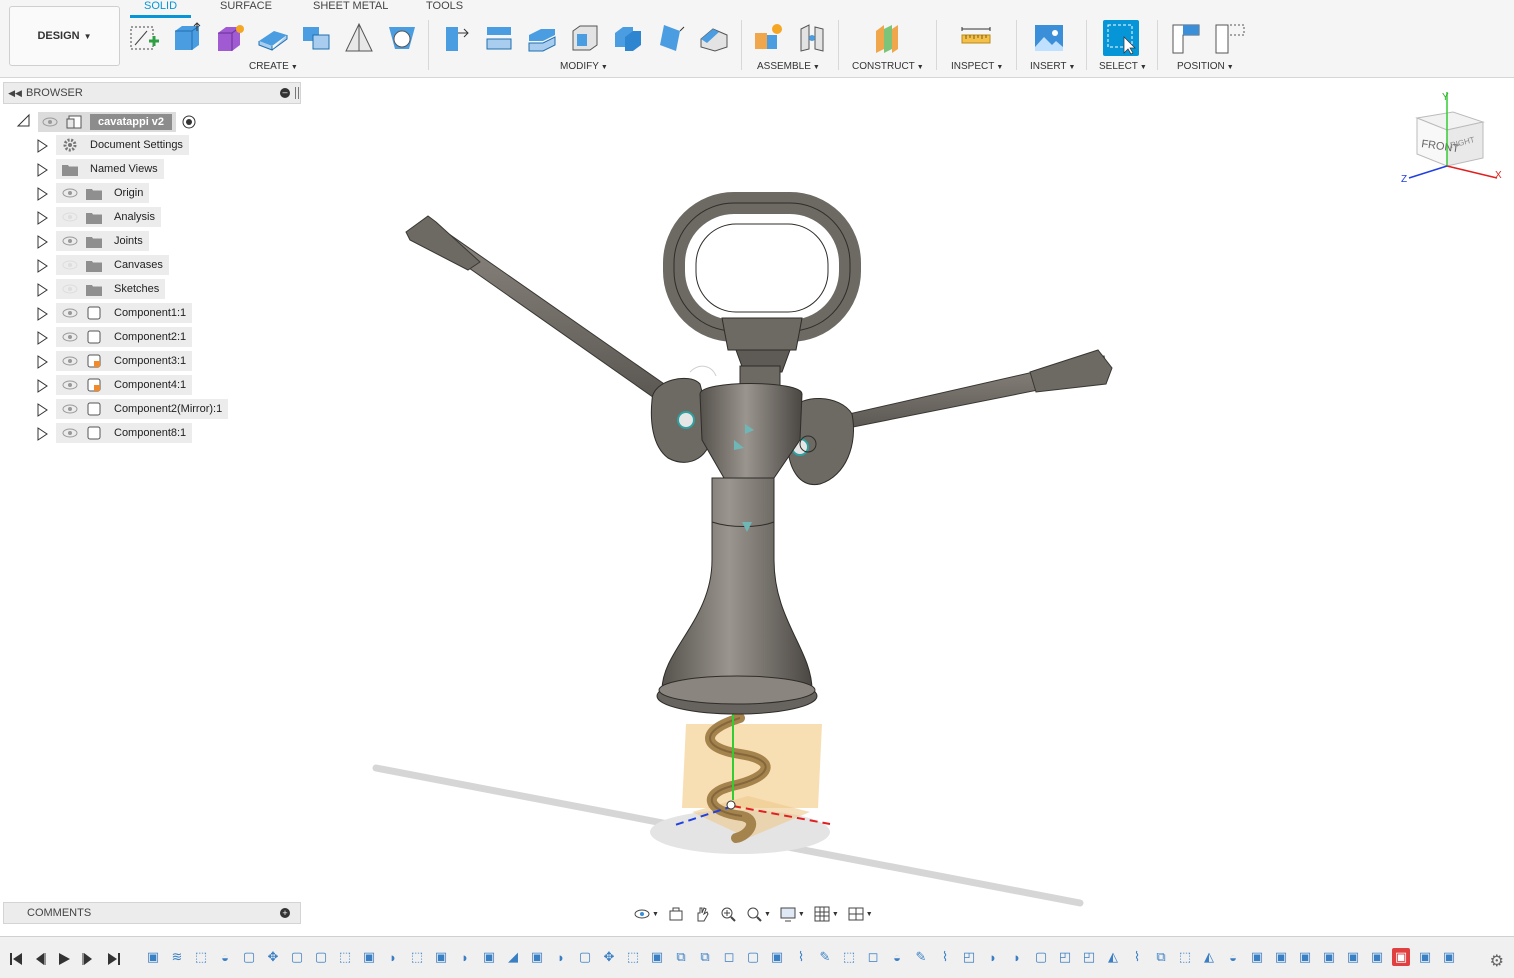  What do you see at coordinates (1123, 66) in the screenshot?
I see `select-menu: SELECT ▼` at bounding box center [1123, 66].